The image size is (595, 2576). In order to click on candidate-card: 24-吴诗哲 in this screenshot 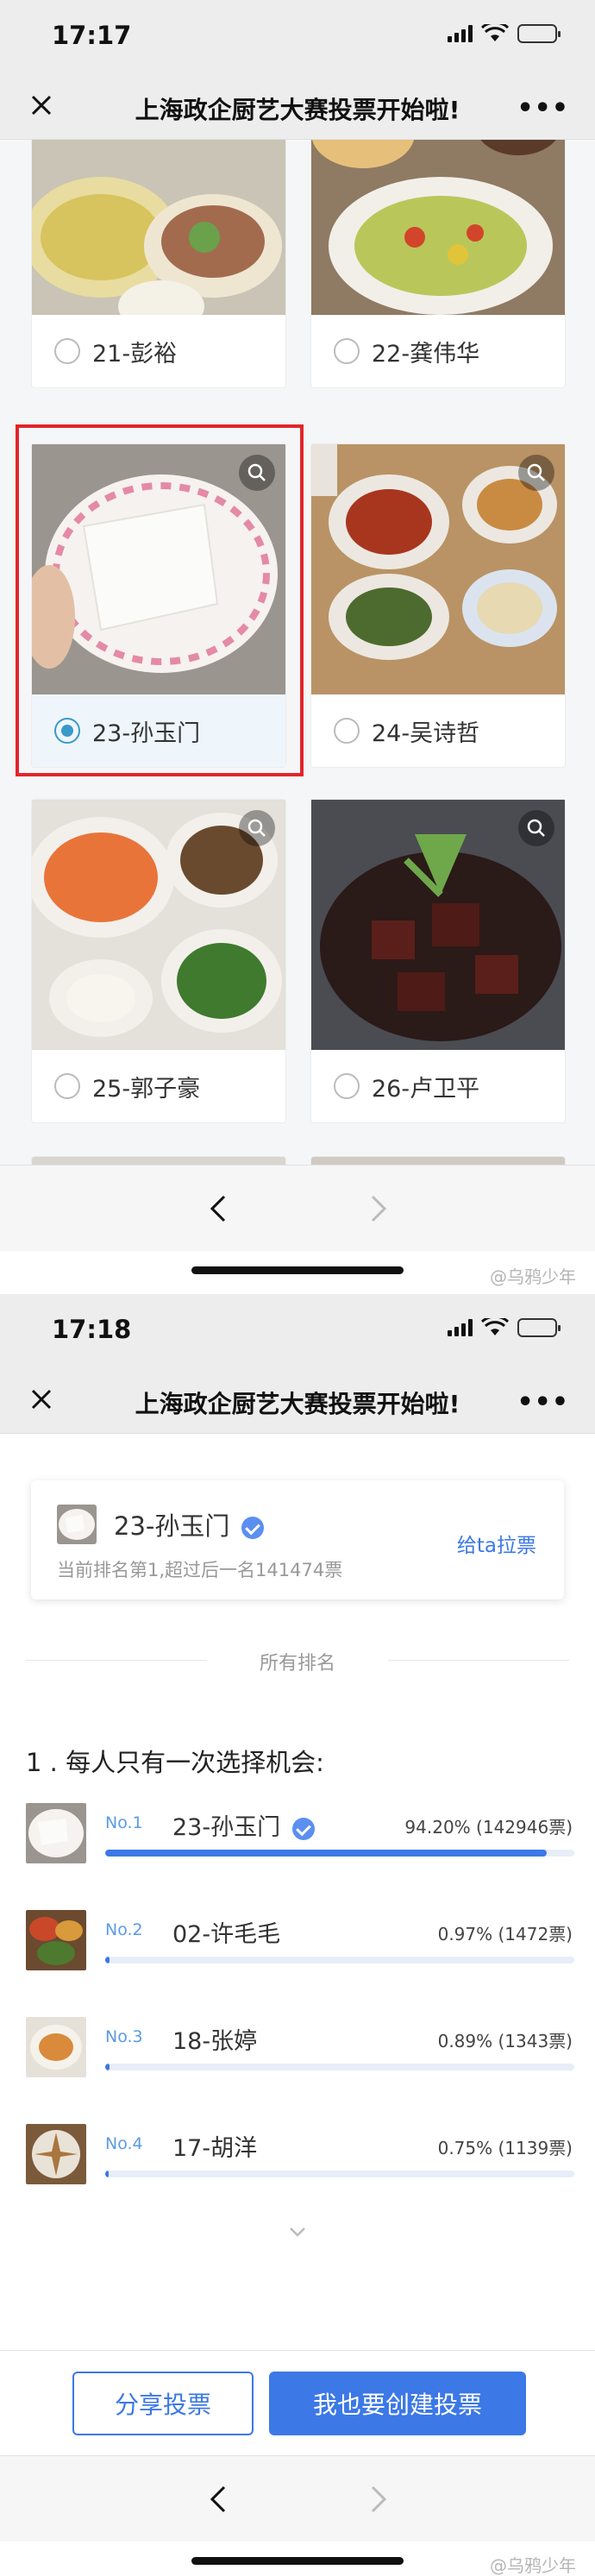, I will do `click(438, 605)`.